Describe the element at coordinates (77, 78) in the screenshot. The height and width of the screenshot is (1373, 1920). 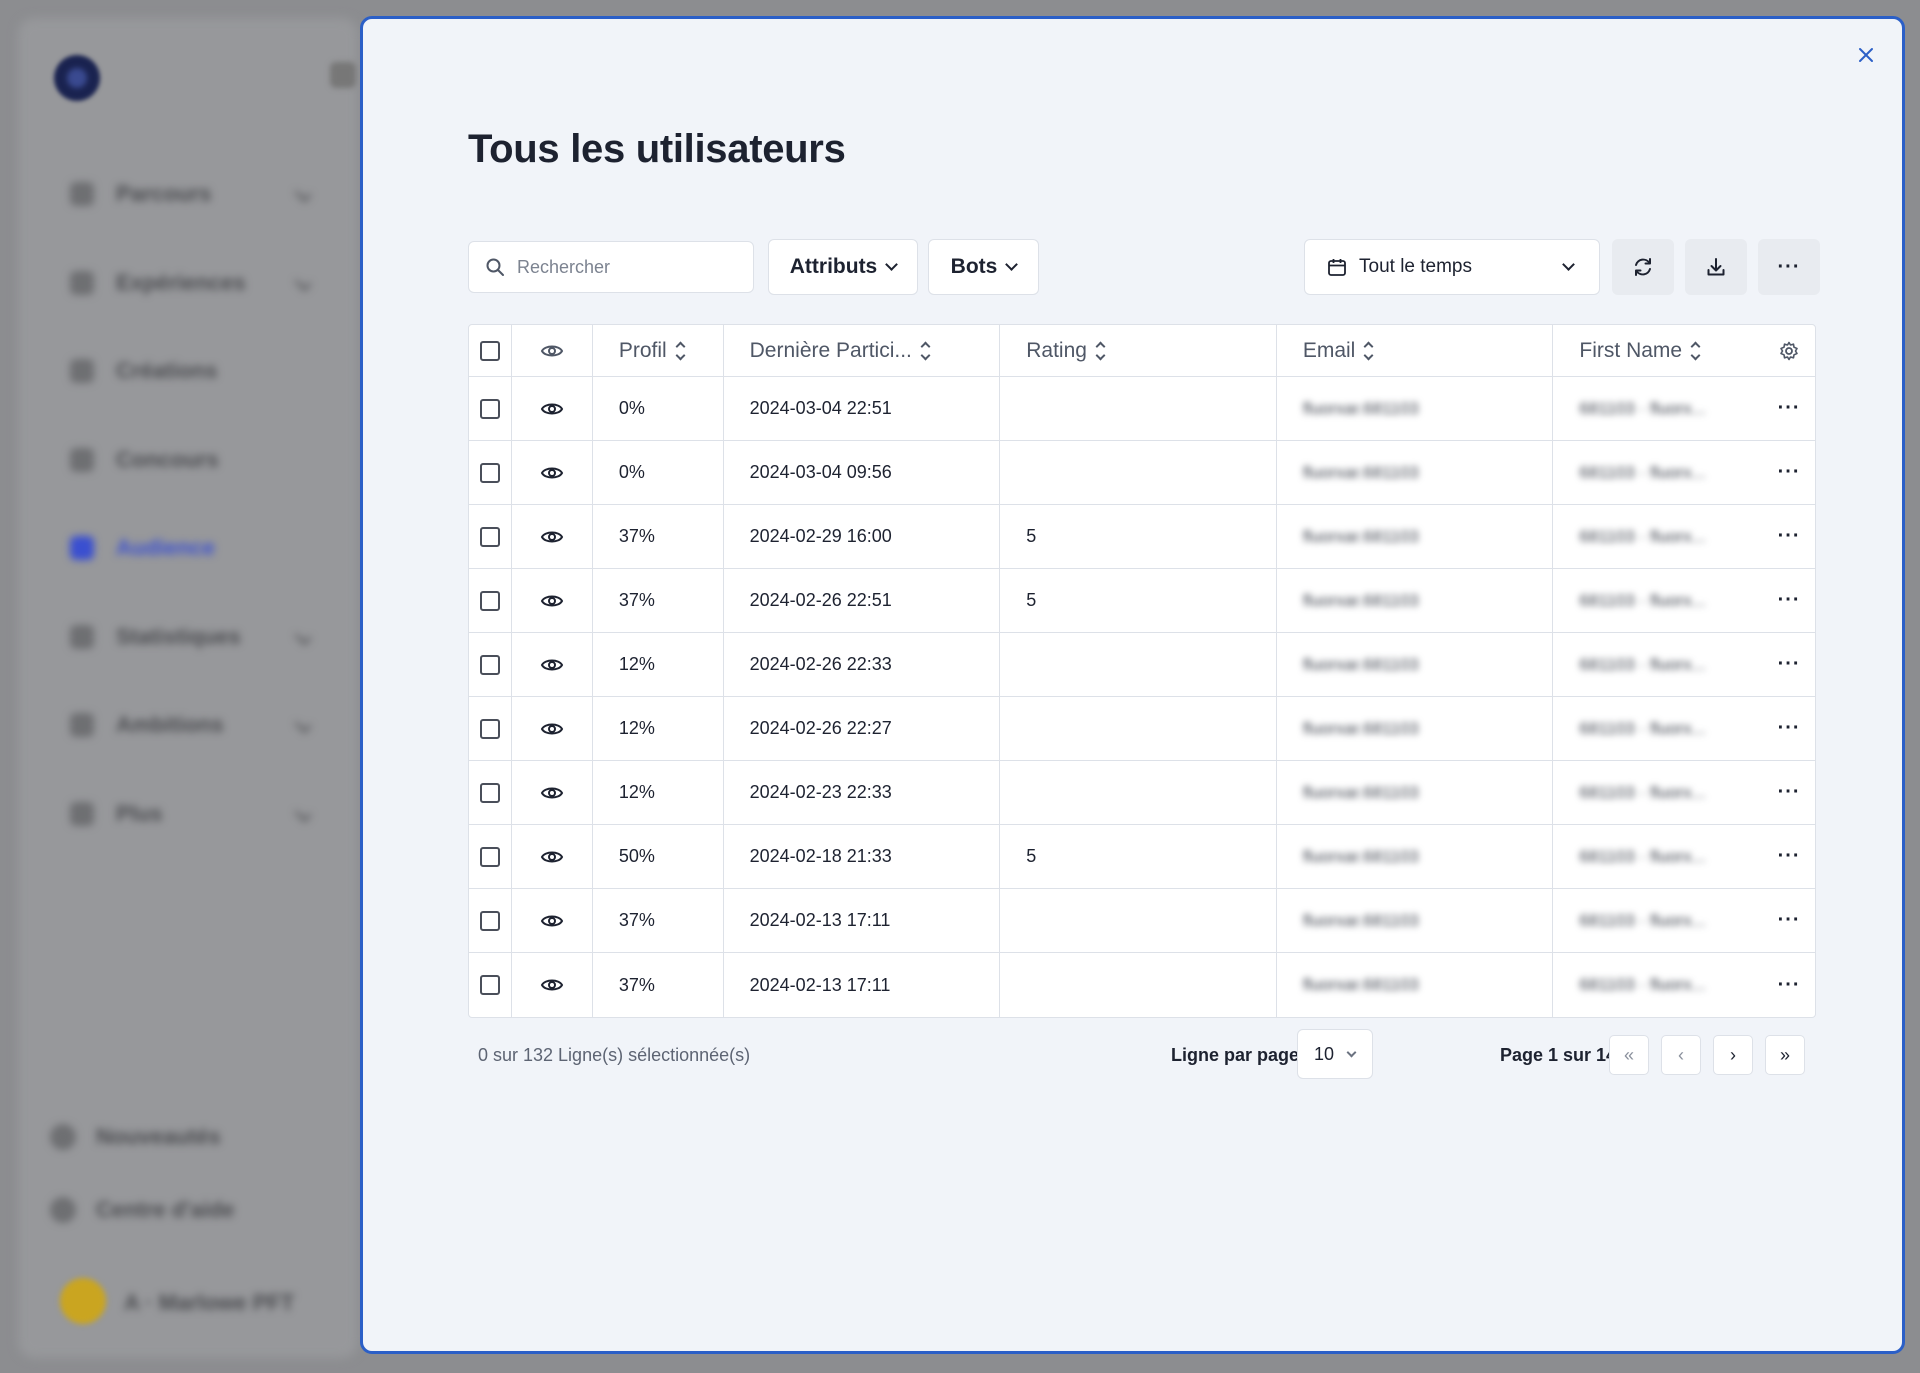
I see `app-logo-mark` at that location.